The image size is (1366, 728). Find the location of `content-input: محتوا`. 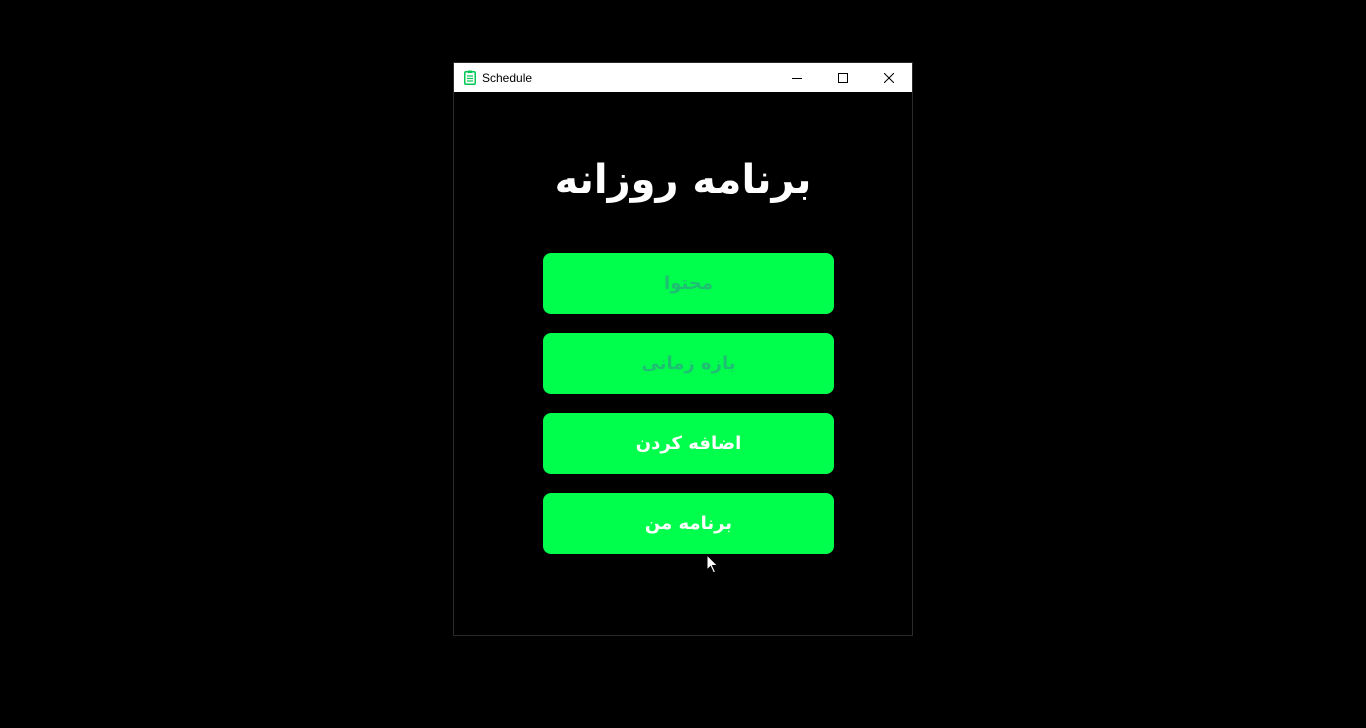

content-input: محتوا is located at coordinates (688, 283).